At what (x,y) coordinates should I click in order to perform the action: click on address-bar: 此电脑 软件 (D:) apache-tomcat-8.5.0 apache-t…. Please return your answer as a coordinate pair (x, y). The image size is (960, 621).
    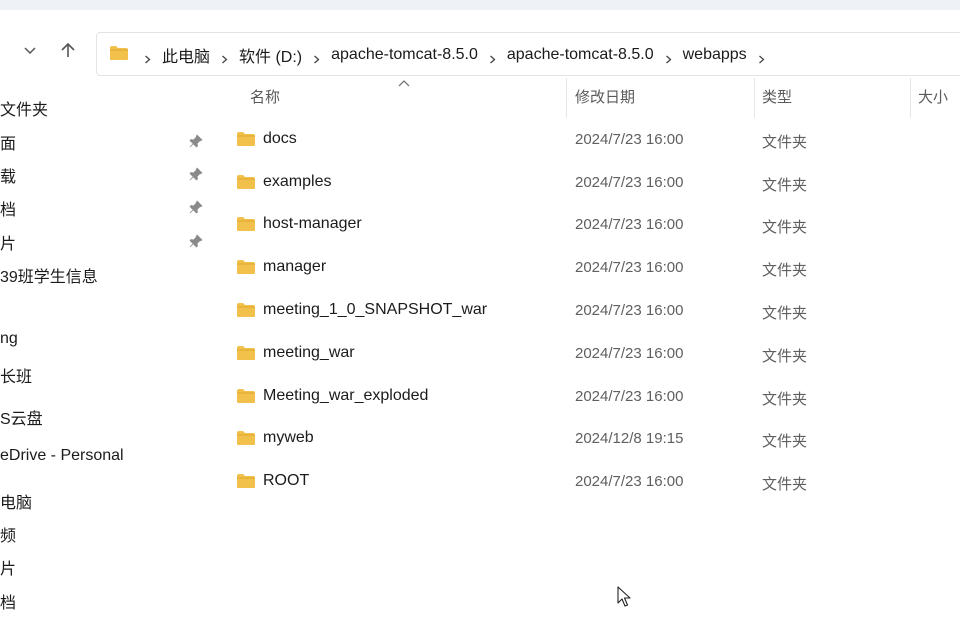
    Looking at the image, I should click on (528, 54).